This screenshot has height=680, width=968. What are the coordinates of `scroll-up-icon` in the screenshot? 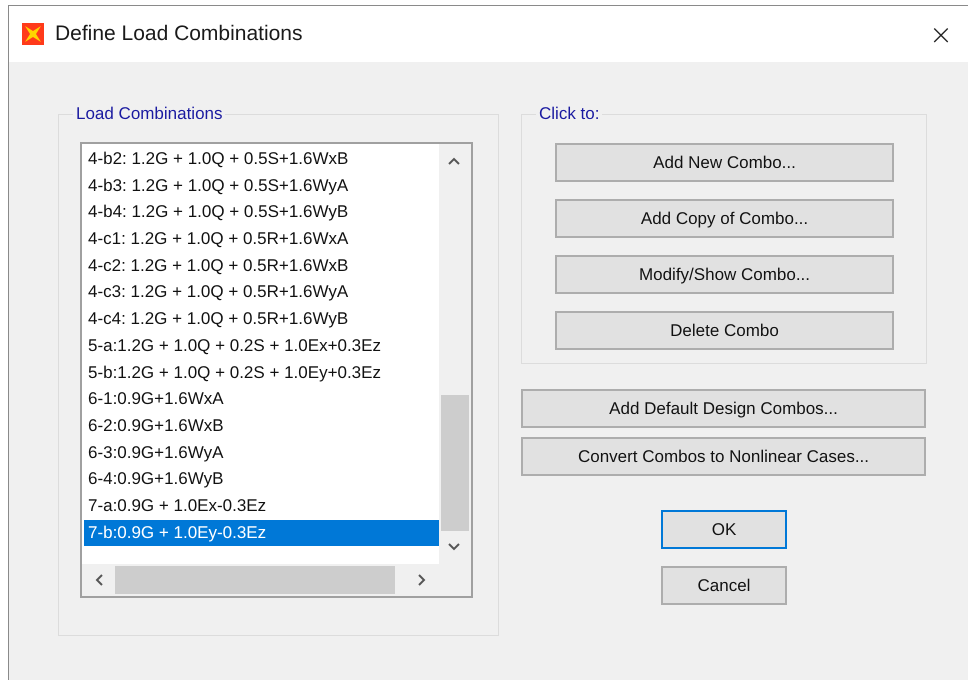 It's located at (454, 161).